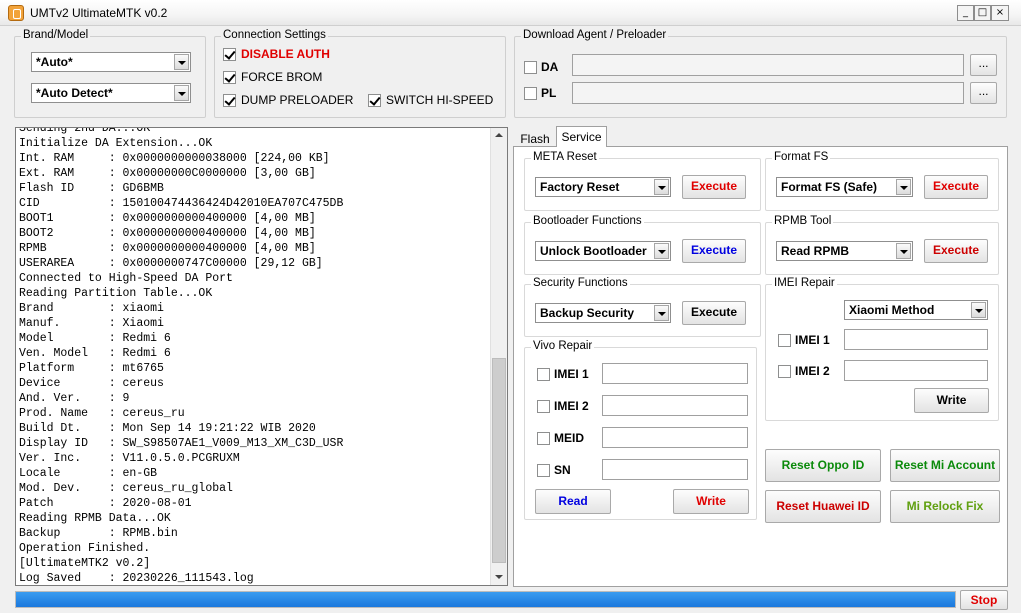  I want to click on progress-fill, so click(485, 599).